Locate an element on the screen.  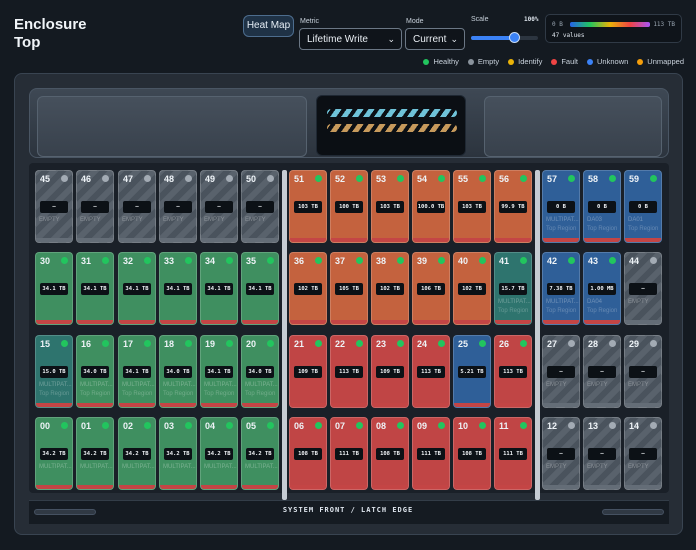
slot-number: 25 is located at coordinates (463, 344).